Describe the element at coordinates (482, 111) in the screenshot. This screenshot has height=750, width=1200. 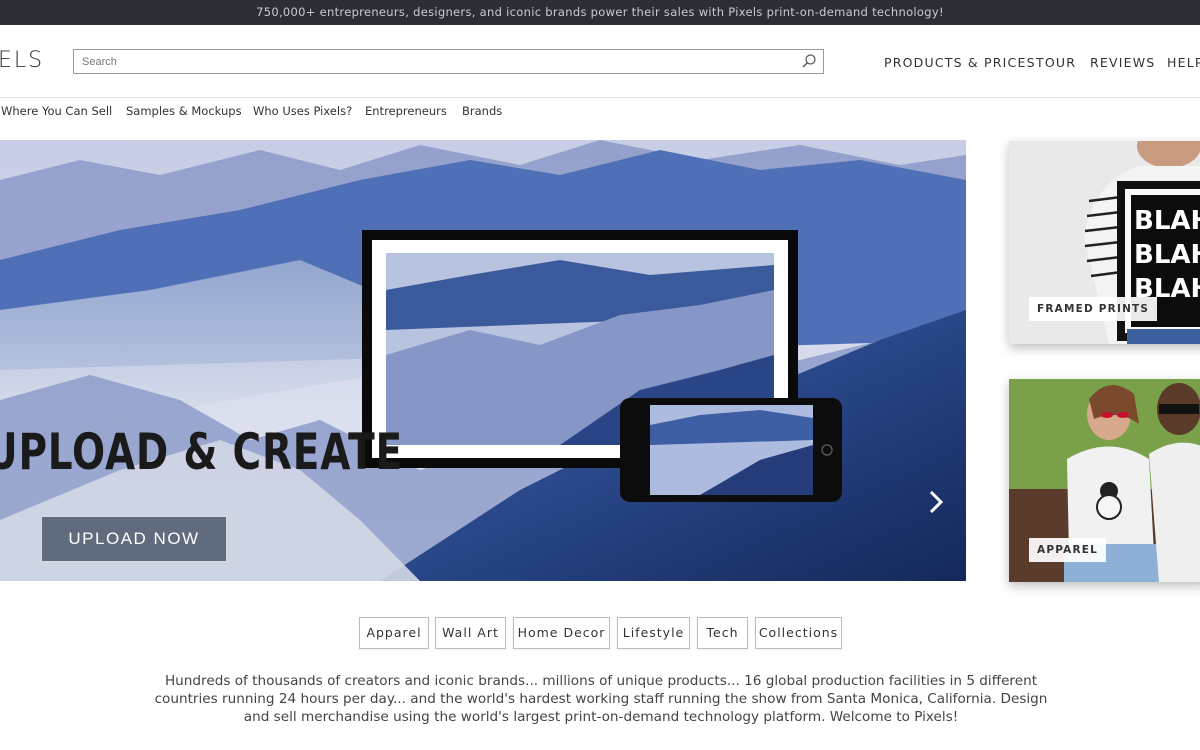
I see `subnav-brands: Brands` at that location.